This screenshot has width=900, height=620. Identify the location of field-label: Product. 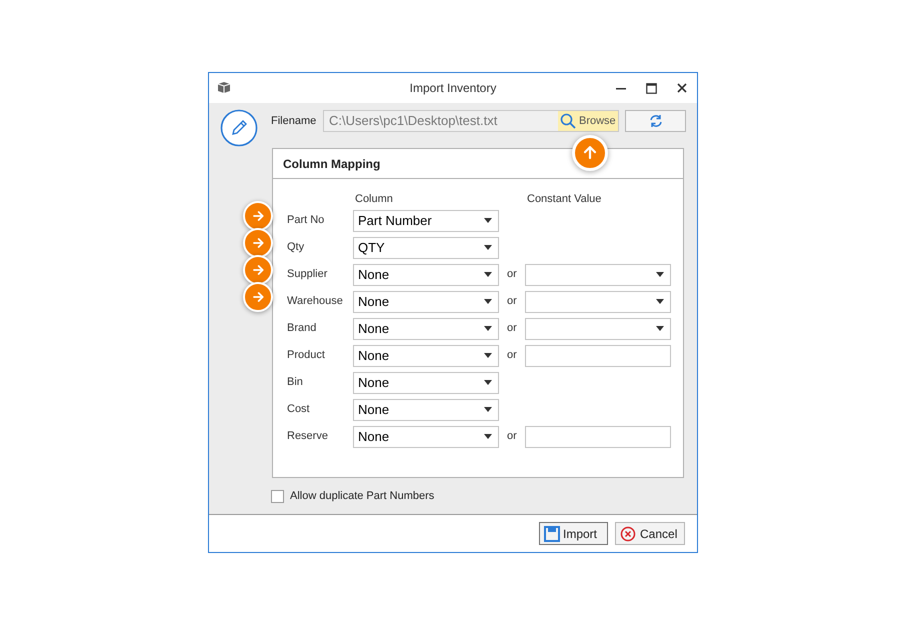
(306, 356).